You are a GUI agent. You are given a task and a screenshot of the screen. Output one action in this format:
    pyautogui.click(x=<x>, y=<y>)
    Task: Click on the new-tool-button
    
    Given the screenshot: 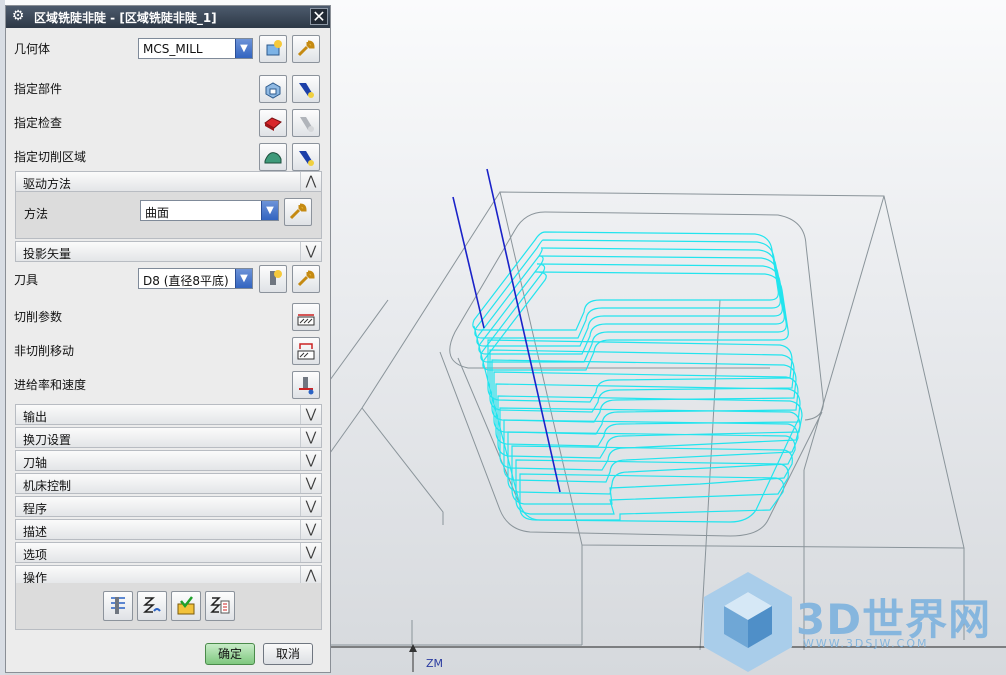 What is the action you would take?
    pyautogui.click(x=273, y=279)
    